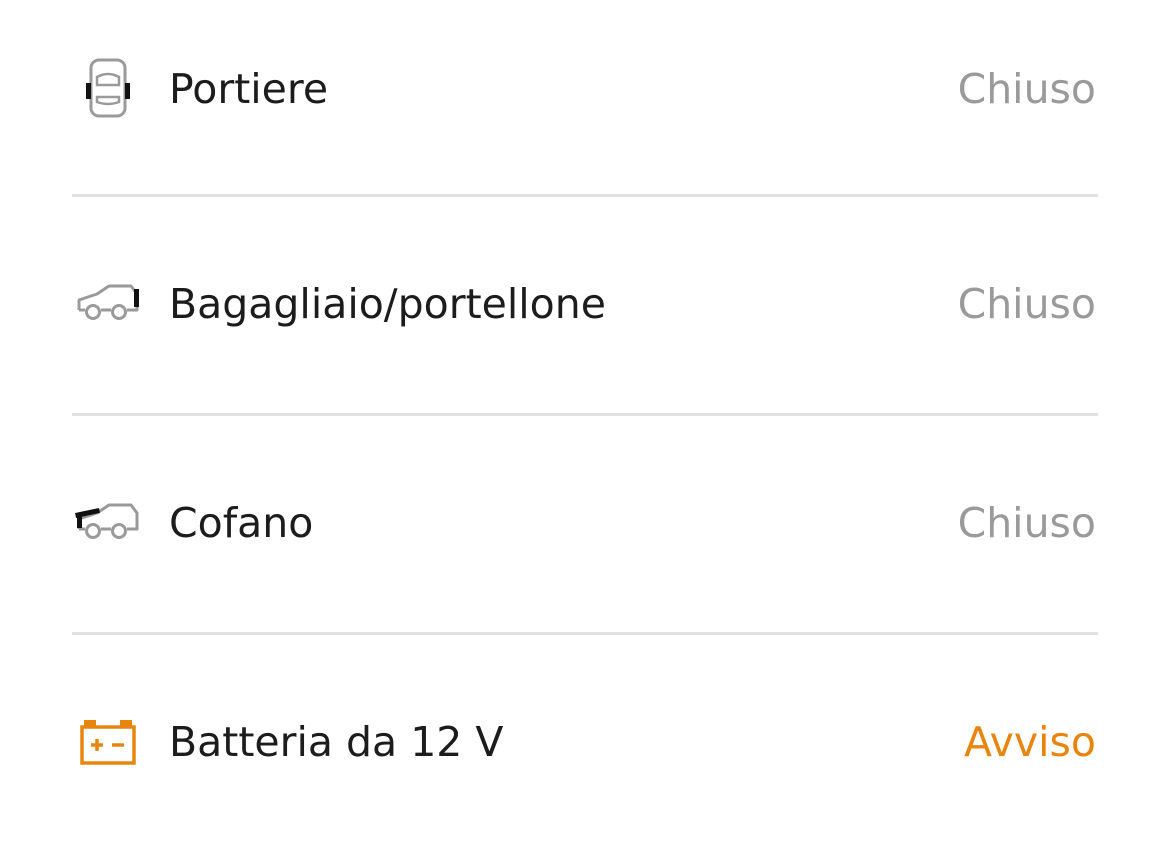 This screenshot has width=1170, height=858. Describe the element at coordinates (585, 89) in the screenshot. I see `status-row-doors: Portiere Chiuso` at that location.